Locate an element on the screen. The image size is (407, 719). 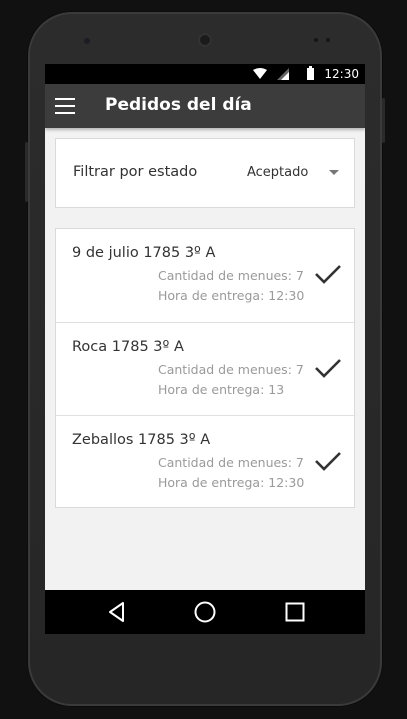
home-icon is located at coordinates (205, 612).